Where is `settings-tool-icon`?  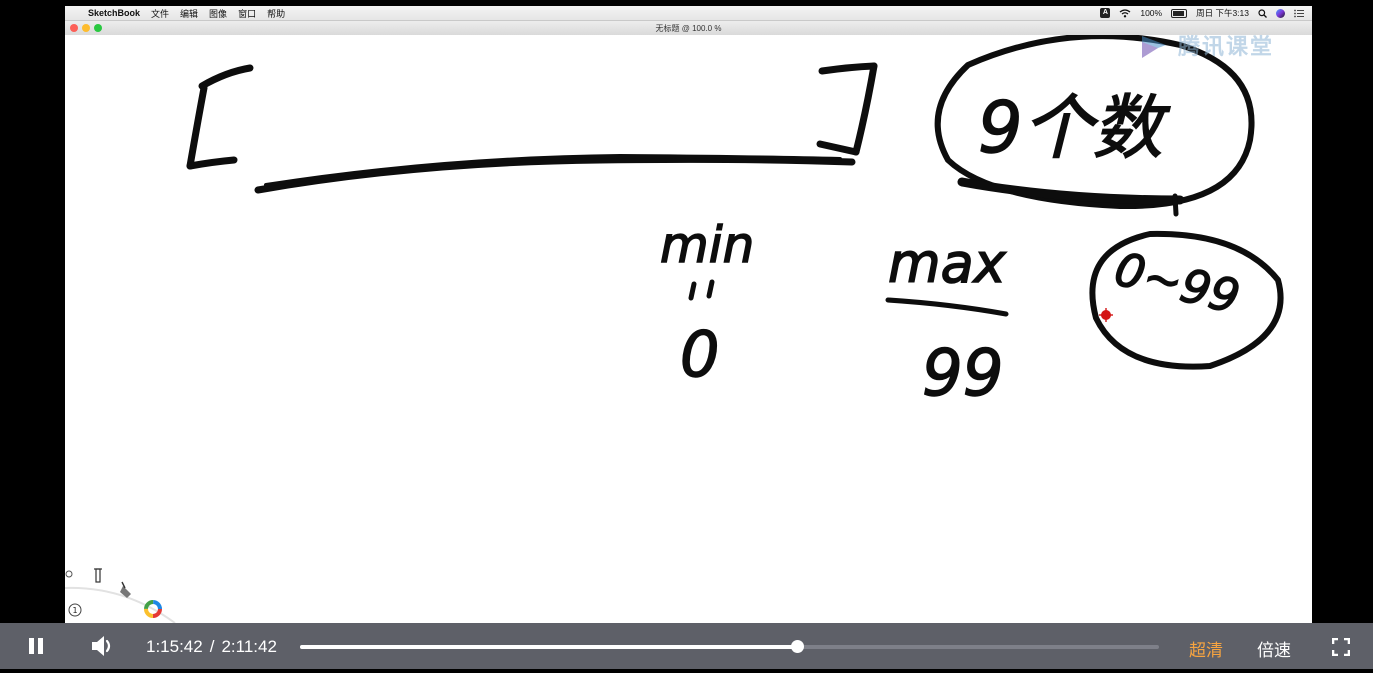
settings-tool-icon is located at coordinates (69, 574).